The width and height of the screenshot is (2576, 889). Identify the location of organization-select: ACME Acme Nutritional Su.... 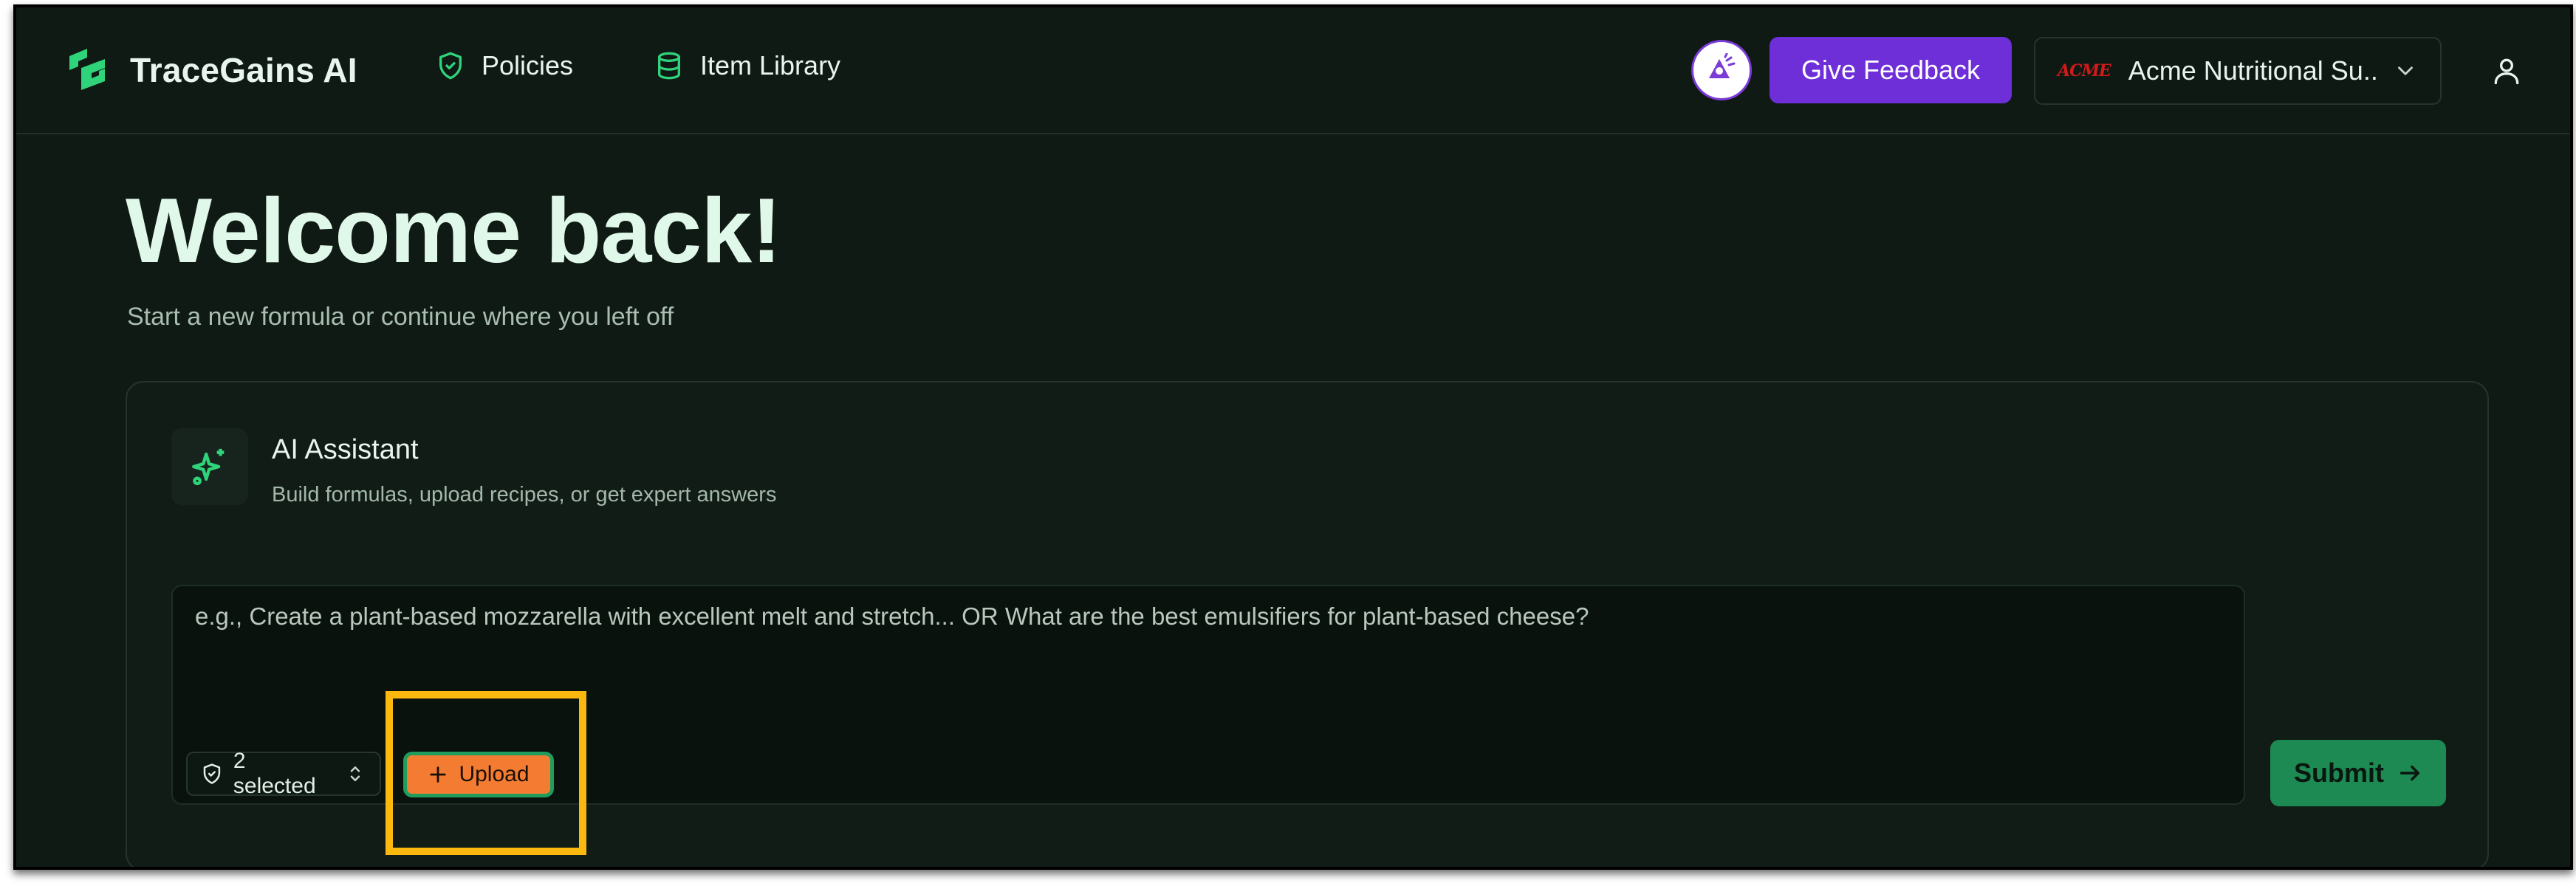
(2238, 71).